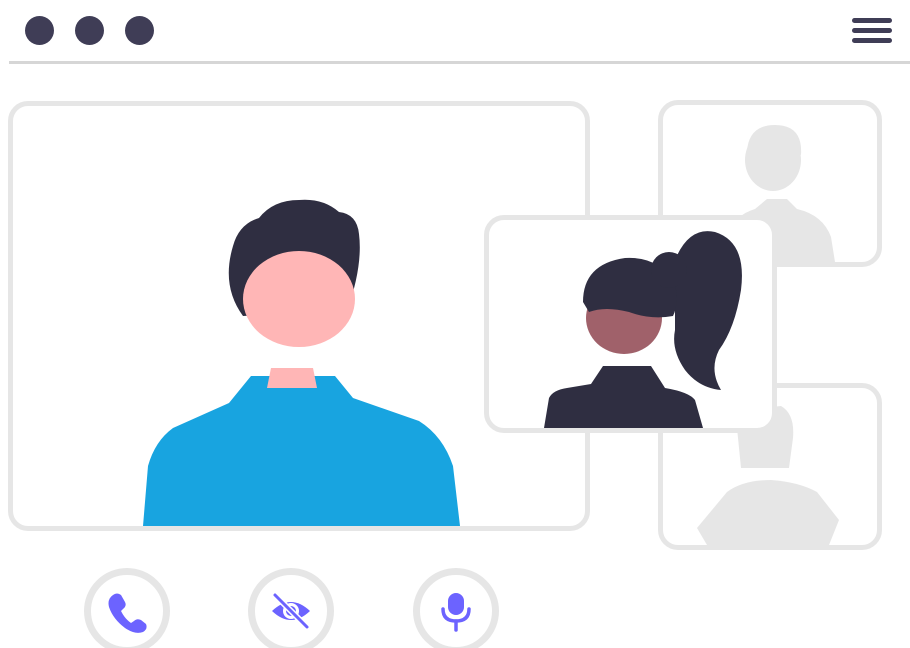 This screenshot has width=910, height=648. What do you see at coordinates (291, 611) in the screenshot?
I see `eye-slash-icon` at bounding box center [291, 611].